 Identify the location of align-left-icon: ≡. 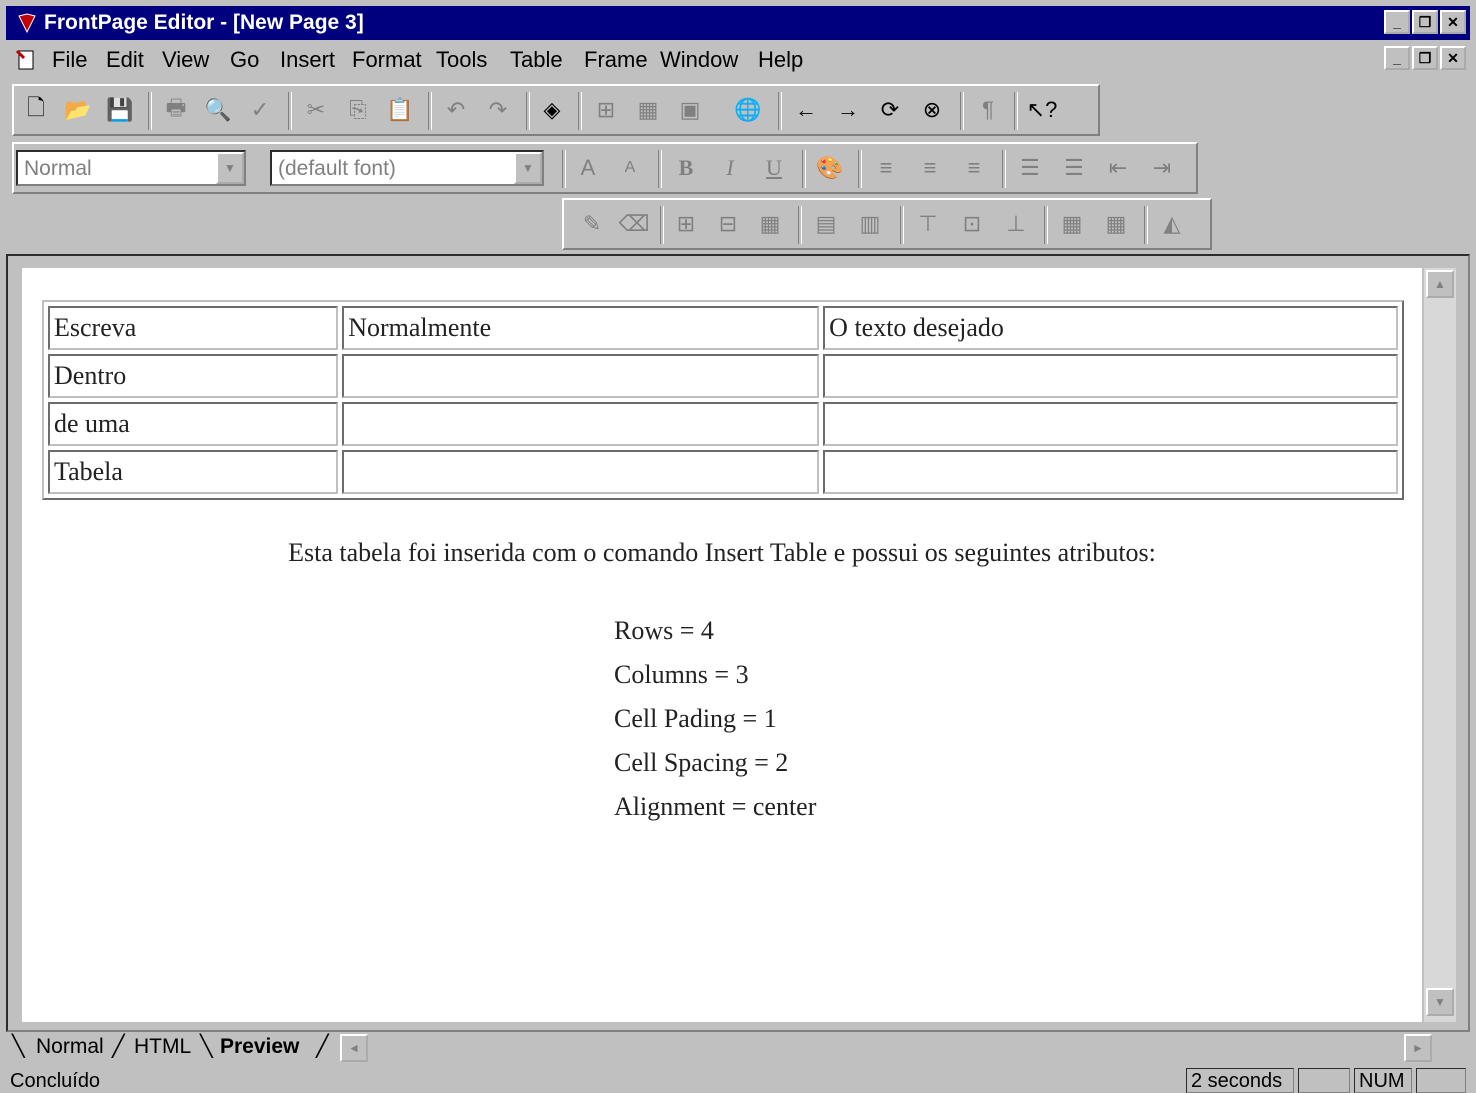
(886, 168).